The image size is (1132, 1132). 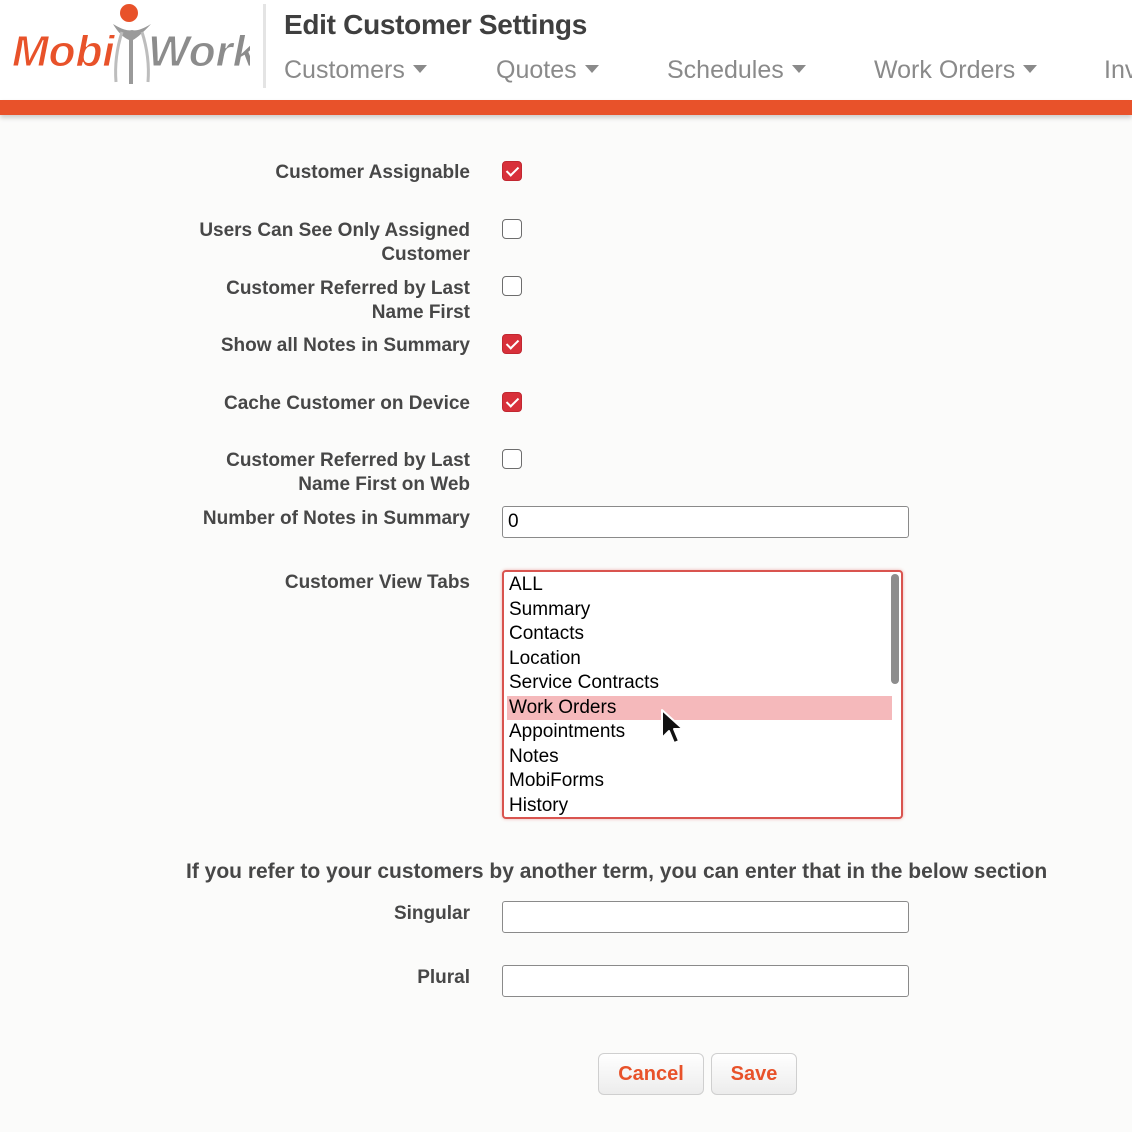 I want to click on referred-last-name-web-checkbox, so click(x=512, y=459).